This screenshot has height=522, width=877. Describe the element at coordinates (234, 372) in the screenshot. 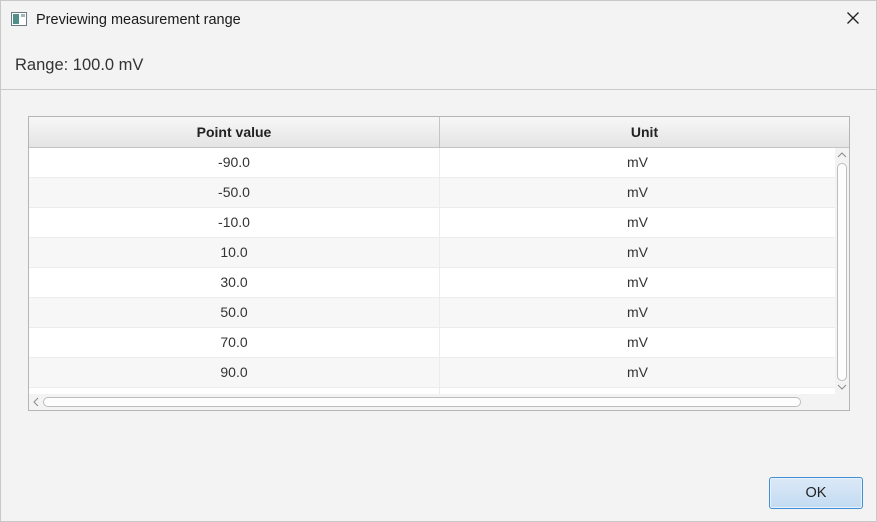

I see `point-value-cell: 90.0` at that location.